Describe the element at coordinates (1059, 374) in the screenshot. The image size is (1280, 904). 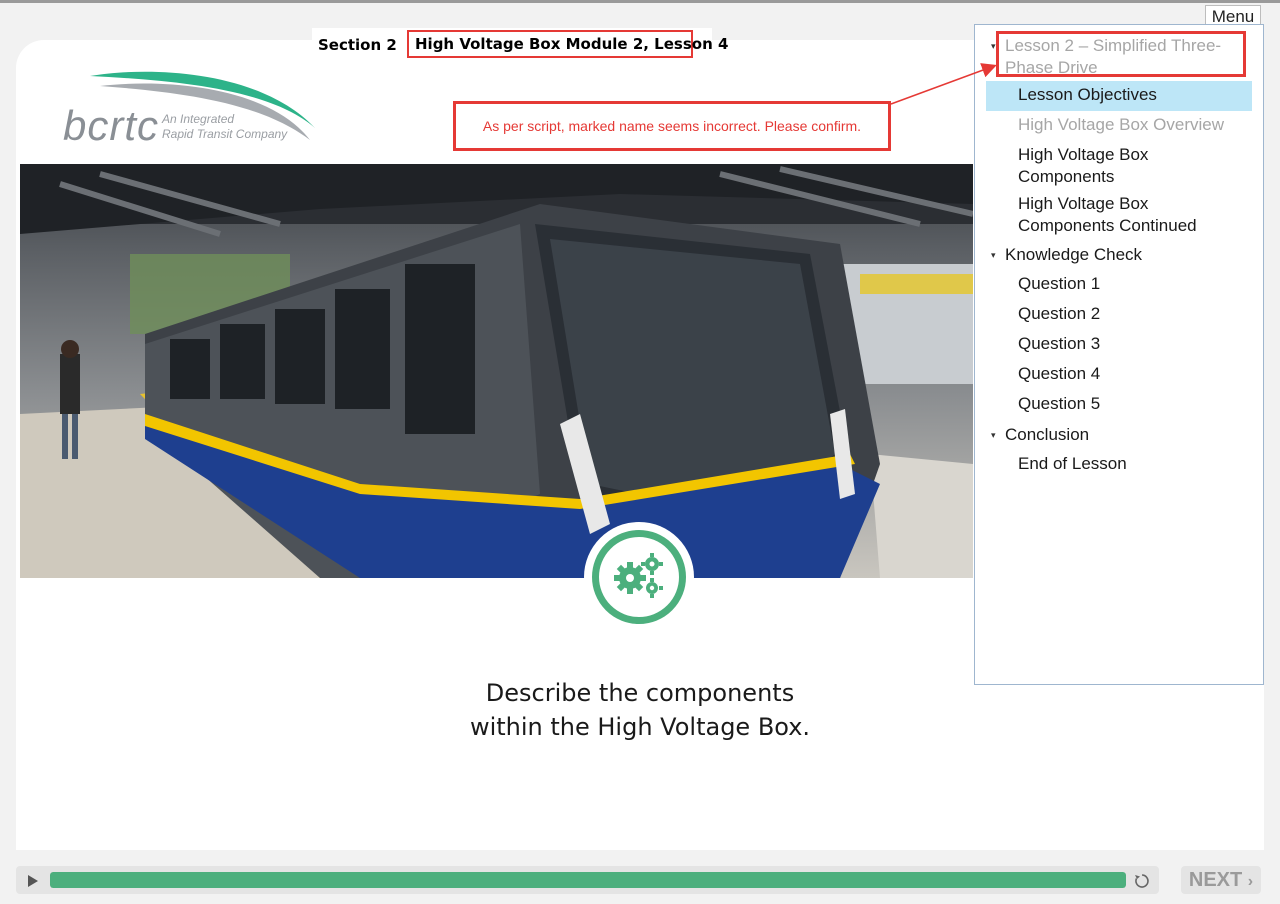
I see `menu-item-question-4: Question 4` at that location.